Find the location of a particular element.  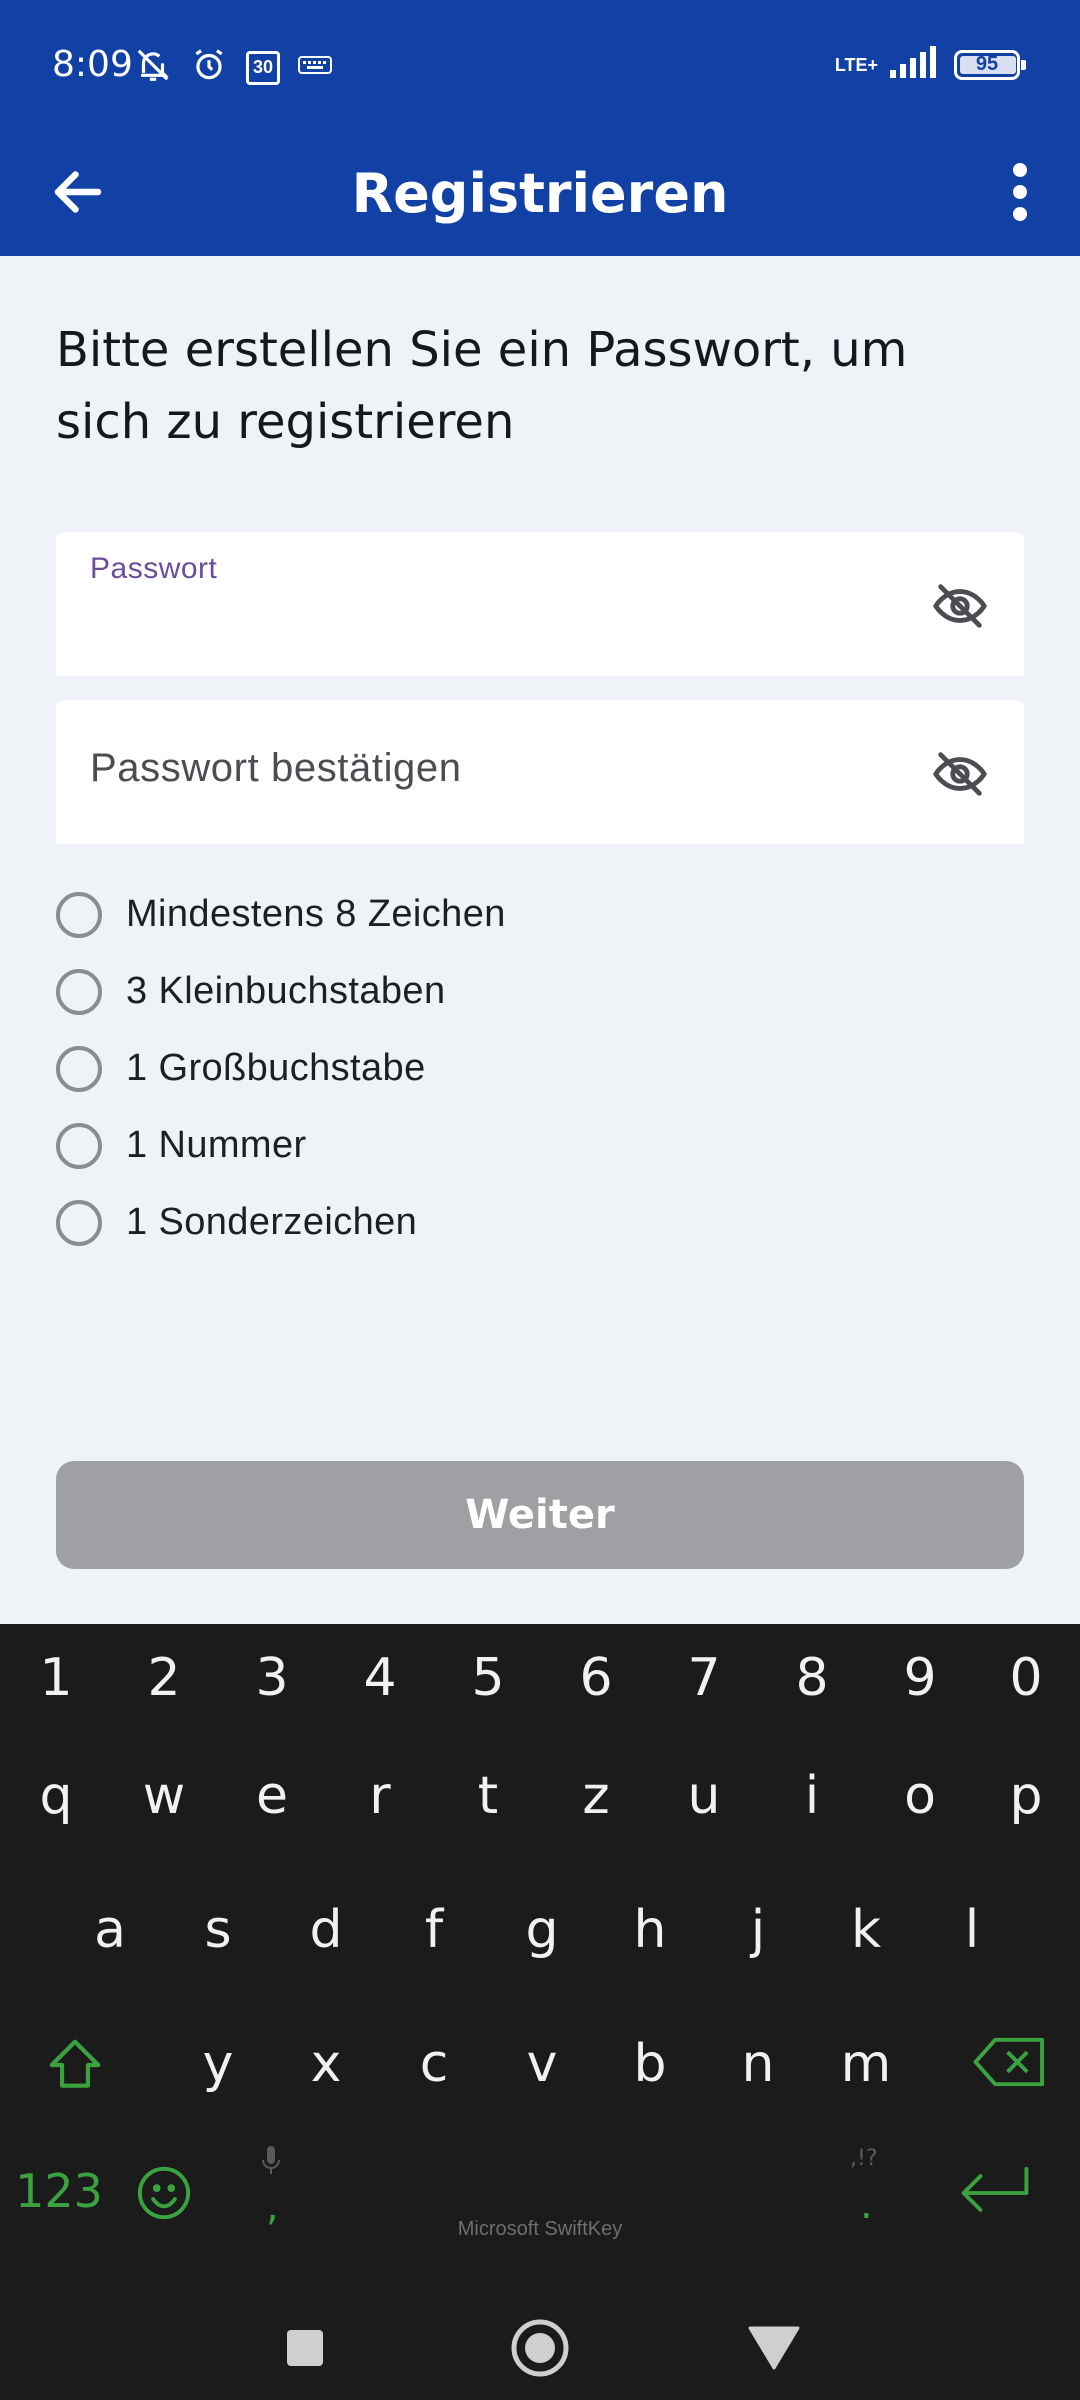

emoji-icon is located at coordinates (164, 2193).